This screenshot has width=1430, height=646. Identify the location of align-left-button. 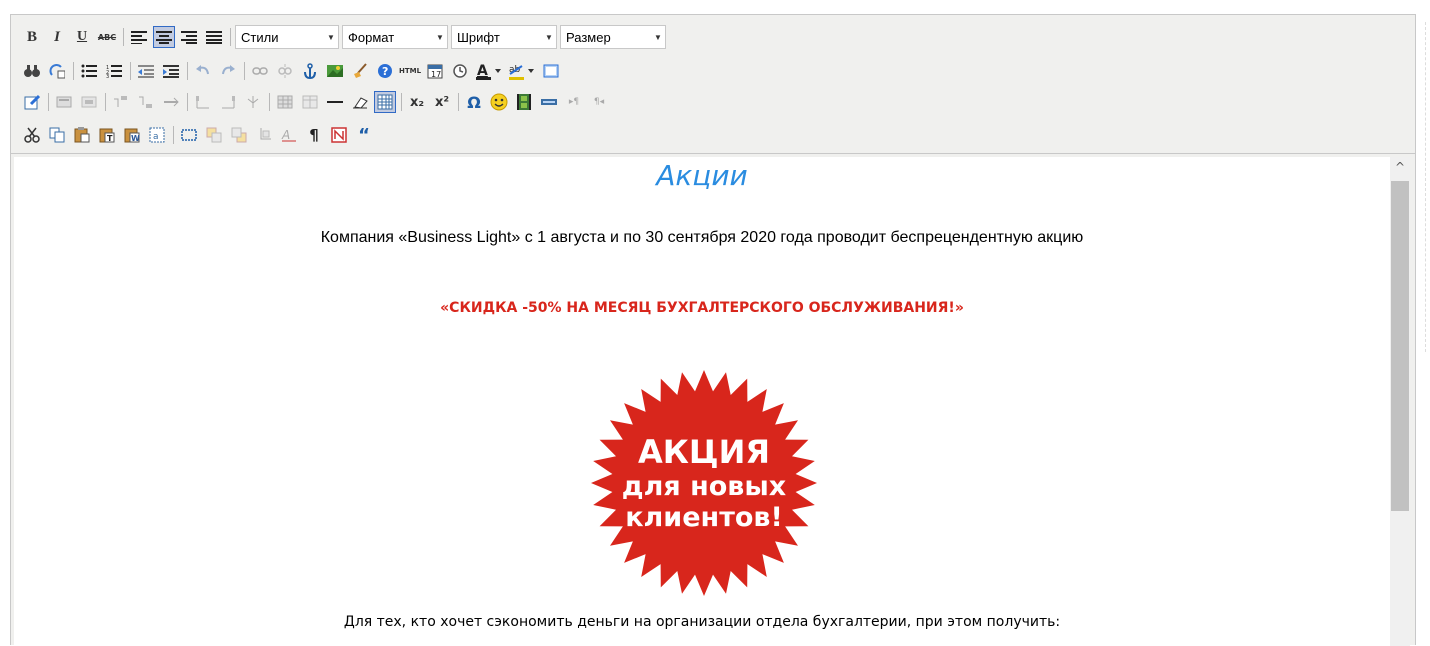
(139, 37).